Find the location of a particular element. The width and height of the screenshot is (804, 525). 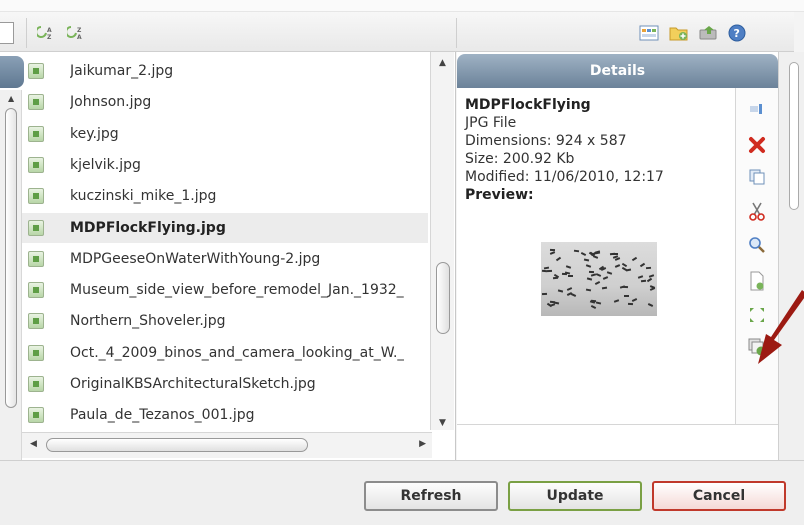

file-name: key.jpg is located at coordinates (94, 133).